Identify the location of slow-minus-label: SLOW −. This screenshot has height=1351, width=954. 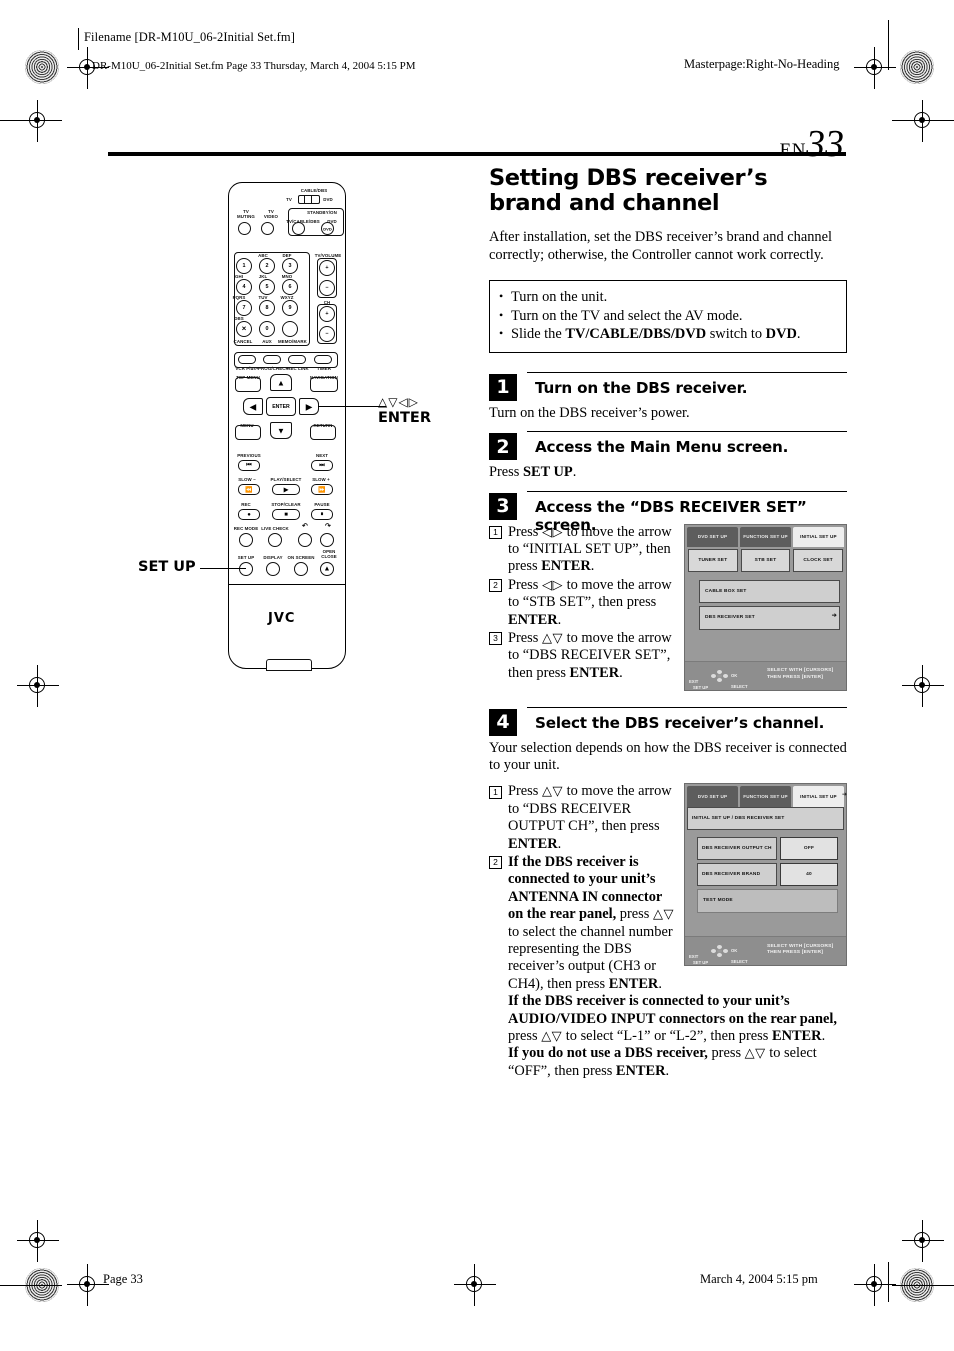
(247, 479).